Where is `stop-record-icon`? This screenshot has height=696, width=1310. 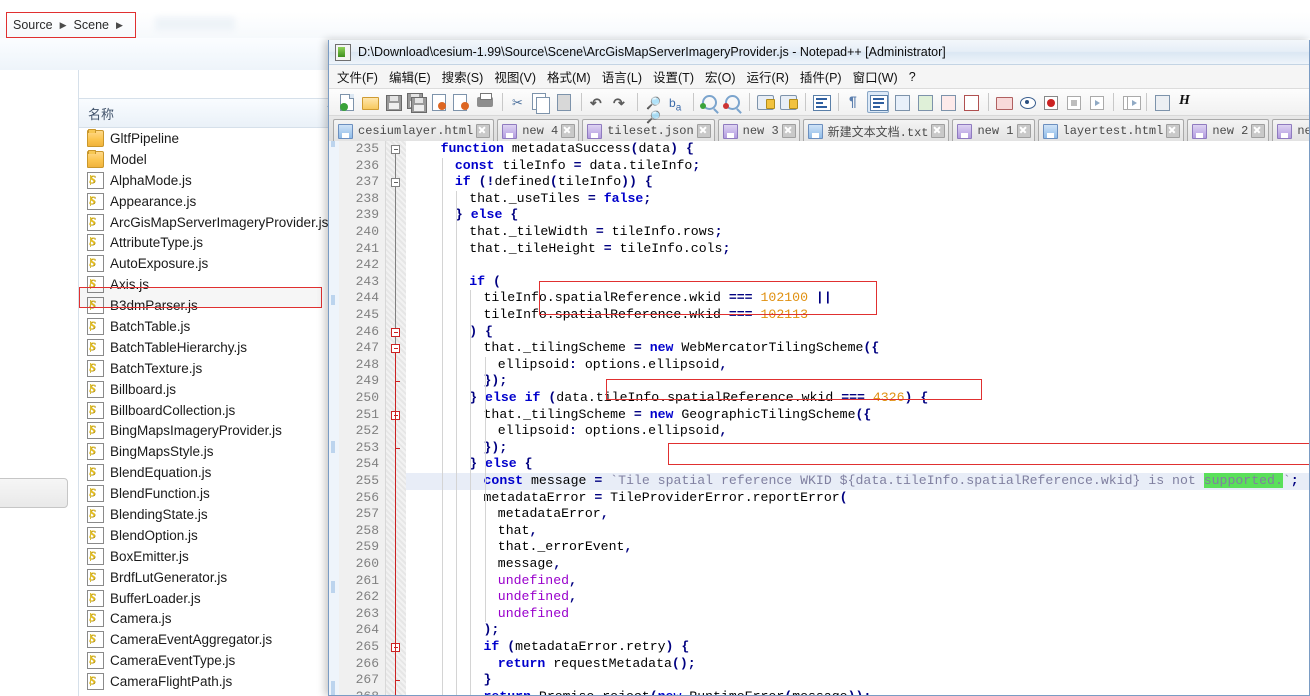 stop-record-icon is located at coordinates (1073, 102).